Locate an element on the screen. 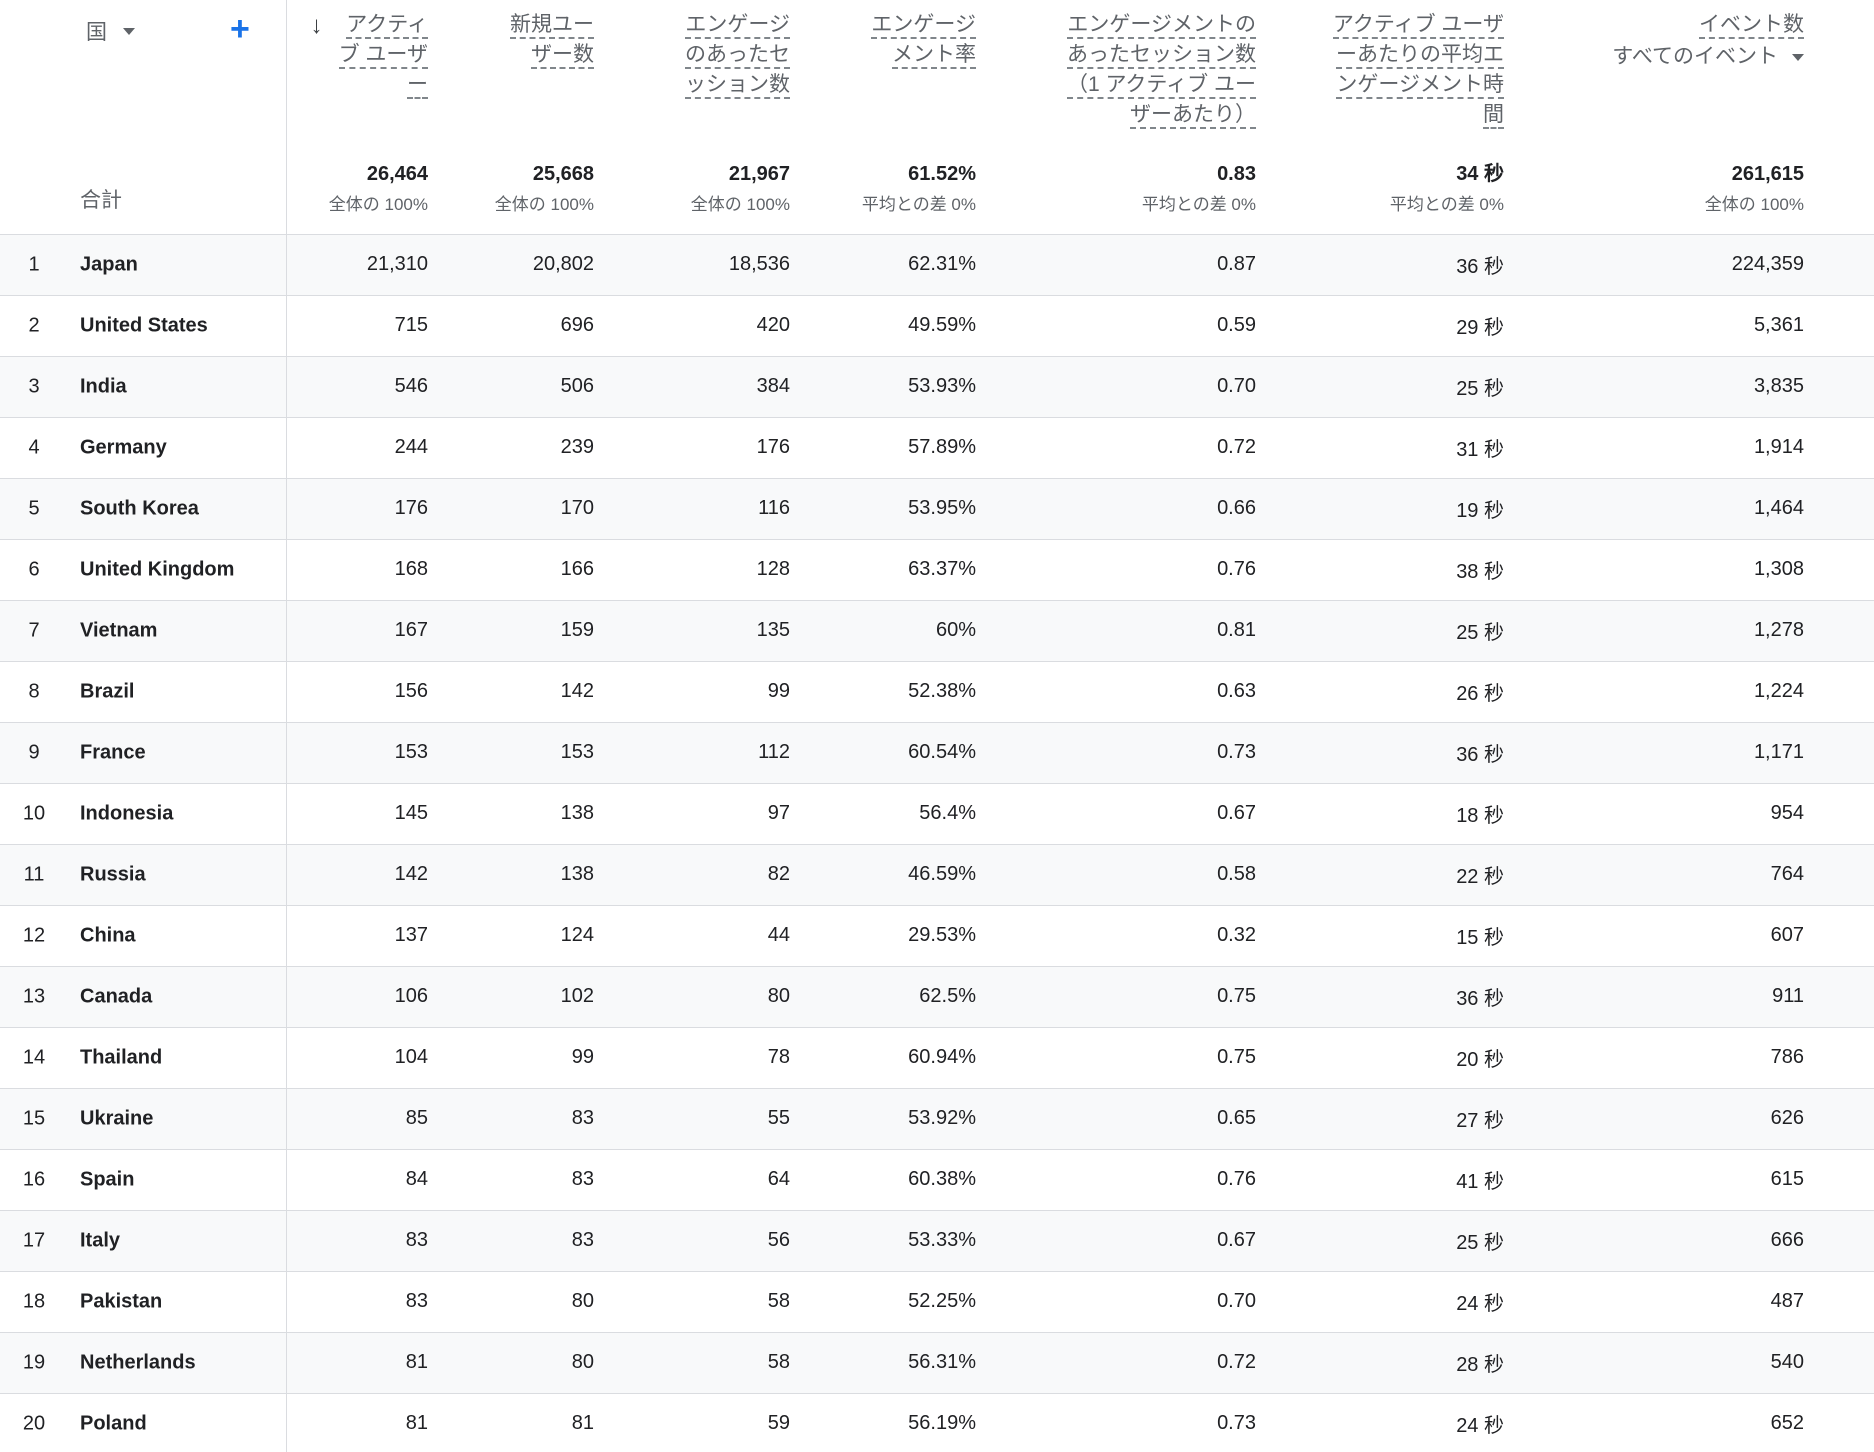  row-rank: 3 is located at coordinates (34, 386).